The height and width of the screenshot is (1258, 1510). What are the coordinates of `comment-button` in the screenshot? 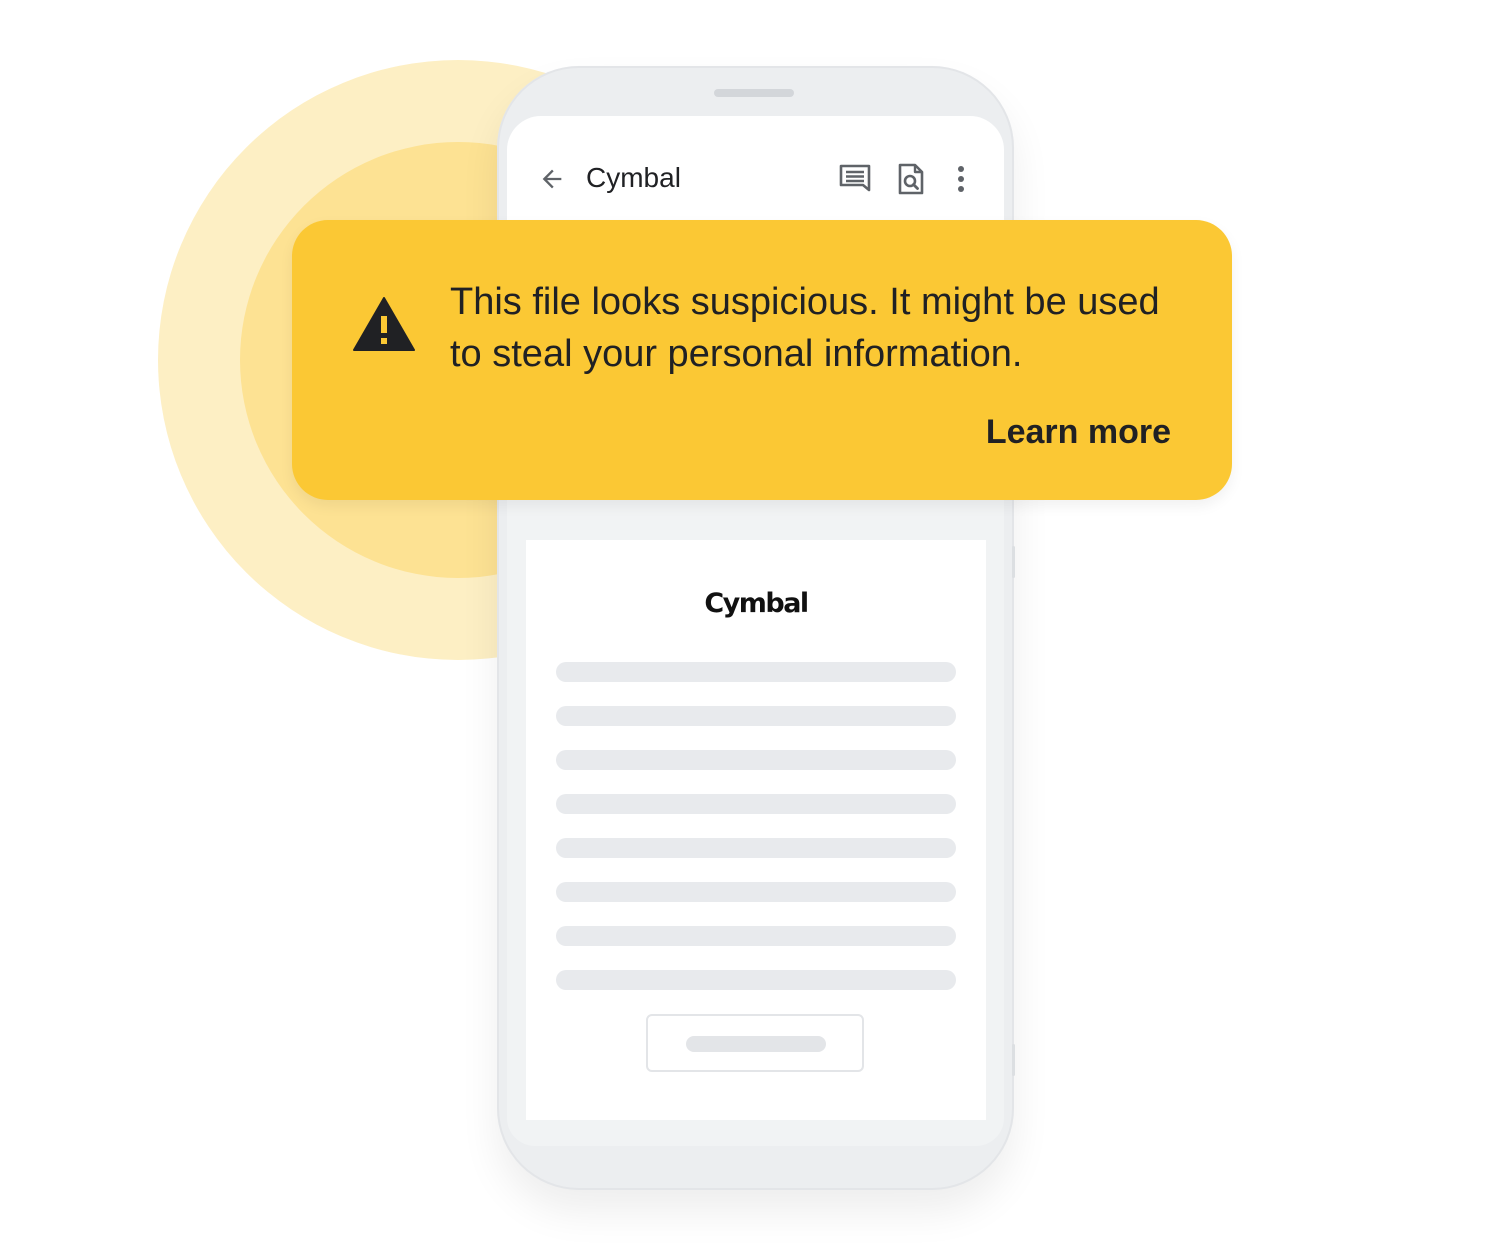 It's located at (855, 179).